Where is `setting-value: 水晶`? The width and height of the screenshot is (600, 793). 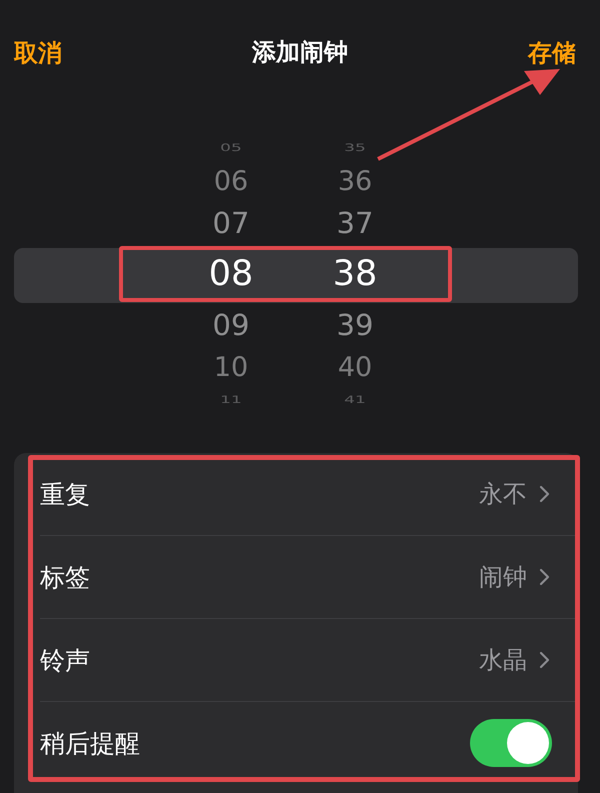
setting-value: 水晶 is located at coordinates (503, 660).